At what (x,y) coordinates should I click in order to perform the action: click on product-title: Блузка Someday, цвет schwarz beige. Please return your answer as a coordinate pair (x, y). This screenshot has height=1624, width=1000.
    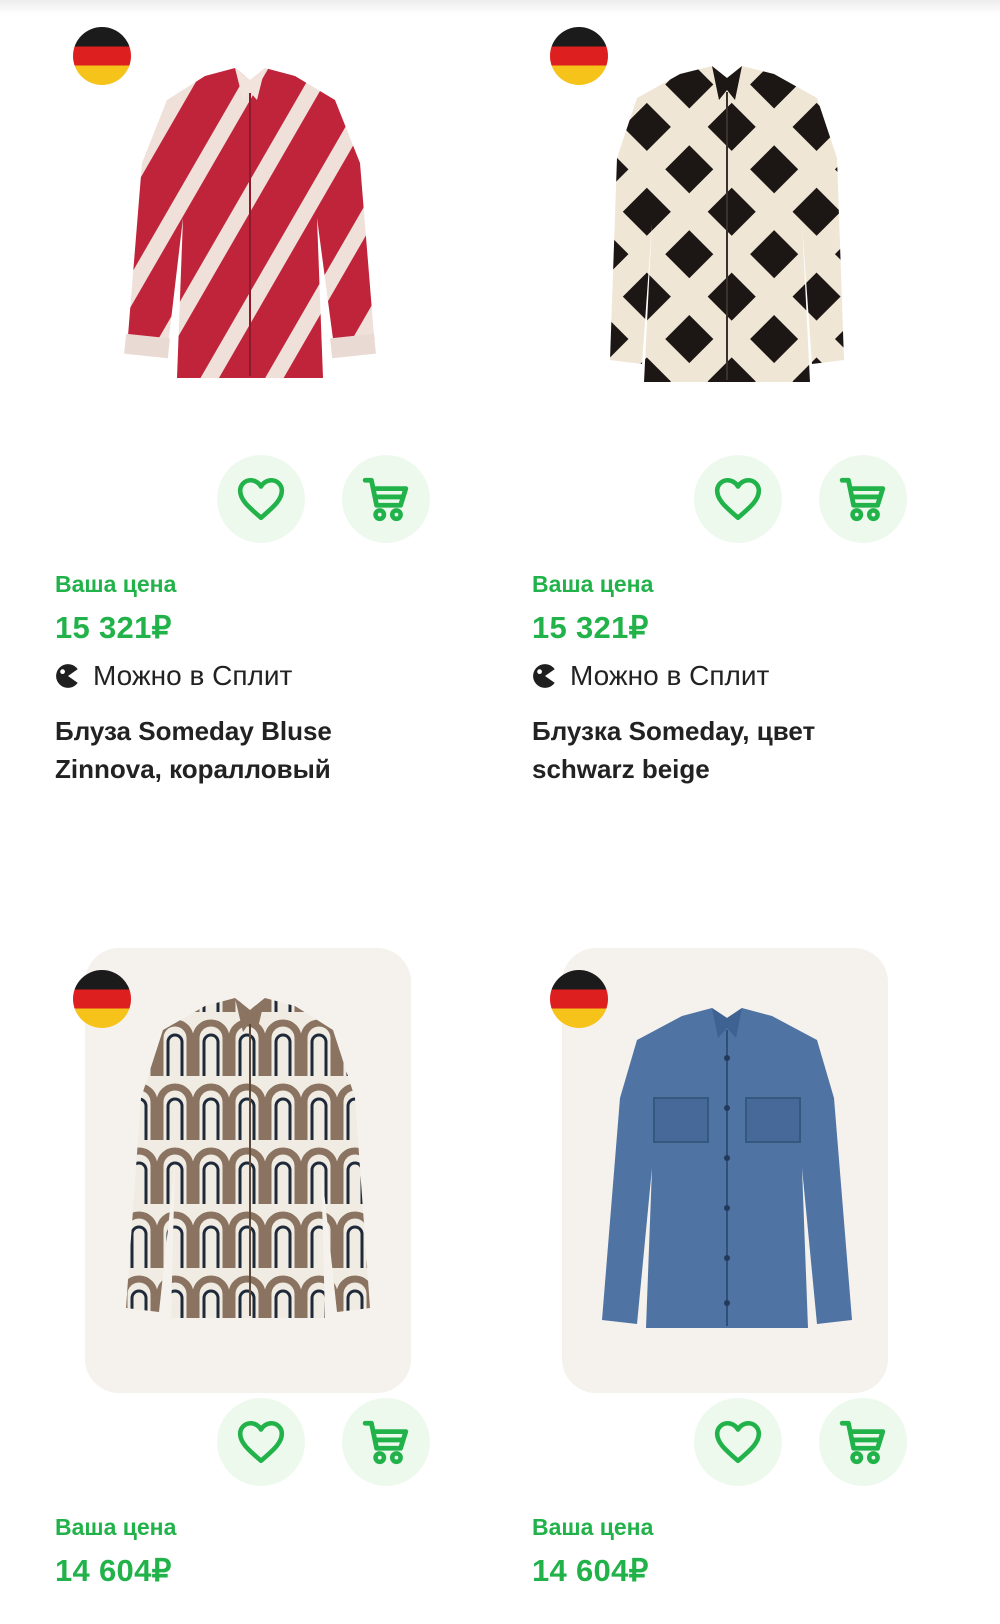
    Looking at the image, I should click on (722, 750).